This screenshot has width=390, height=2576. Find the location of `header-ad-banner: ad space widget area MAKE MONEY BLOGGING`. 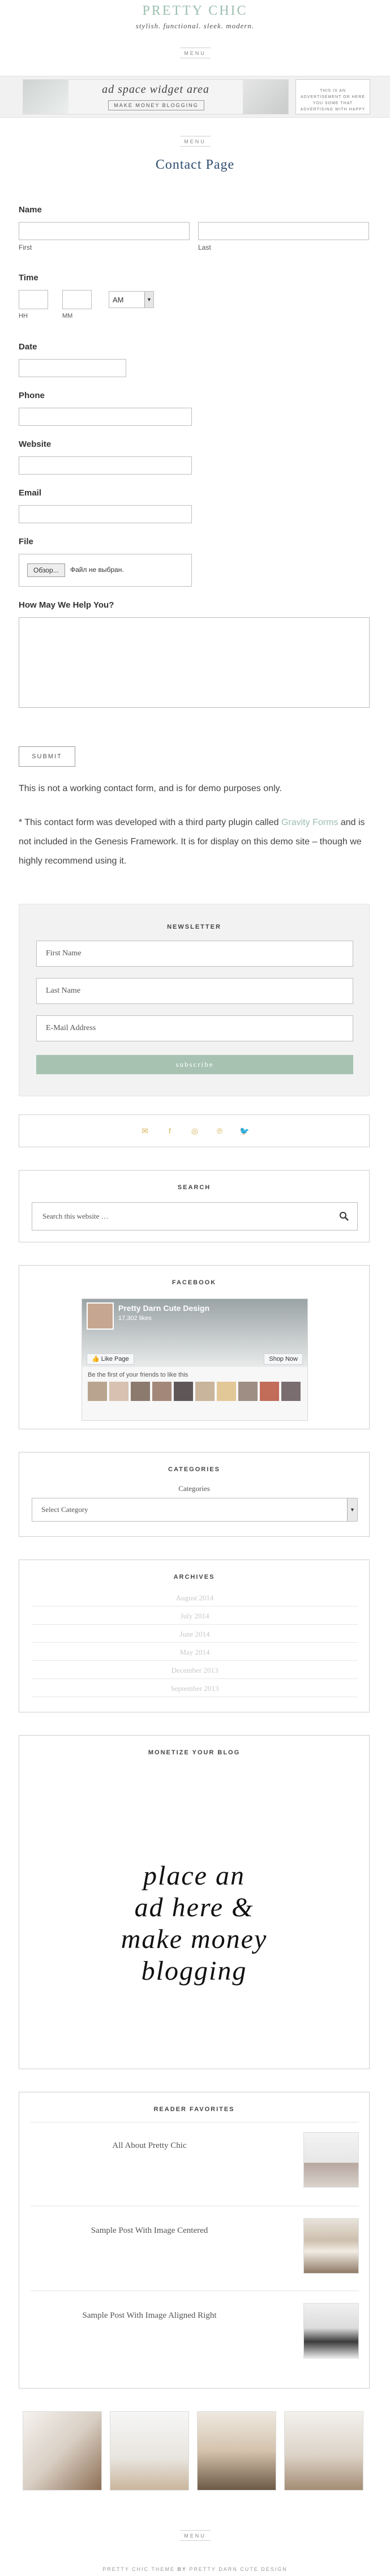

header-ad-banner: ad space widget area MAKE MONEY BLOGGING is located at coordinates (156, 96).